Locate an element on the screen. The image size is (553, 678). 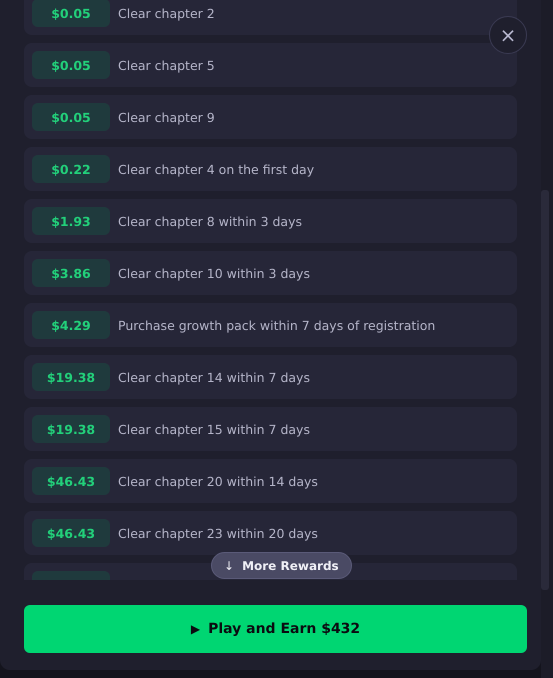
reward-task: Purchase growth pack within 7 days of registration is located at coordinates (277, 325).